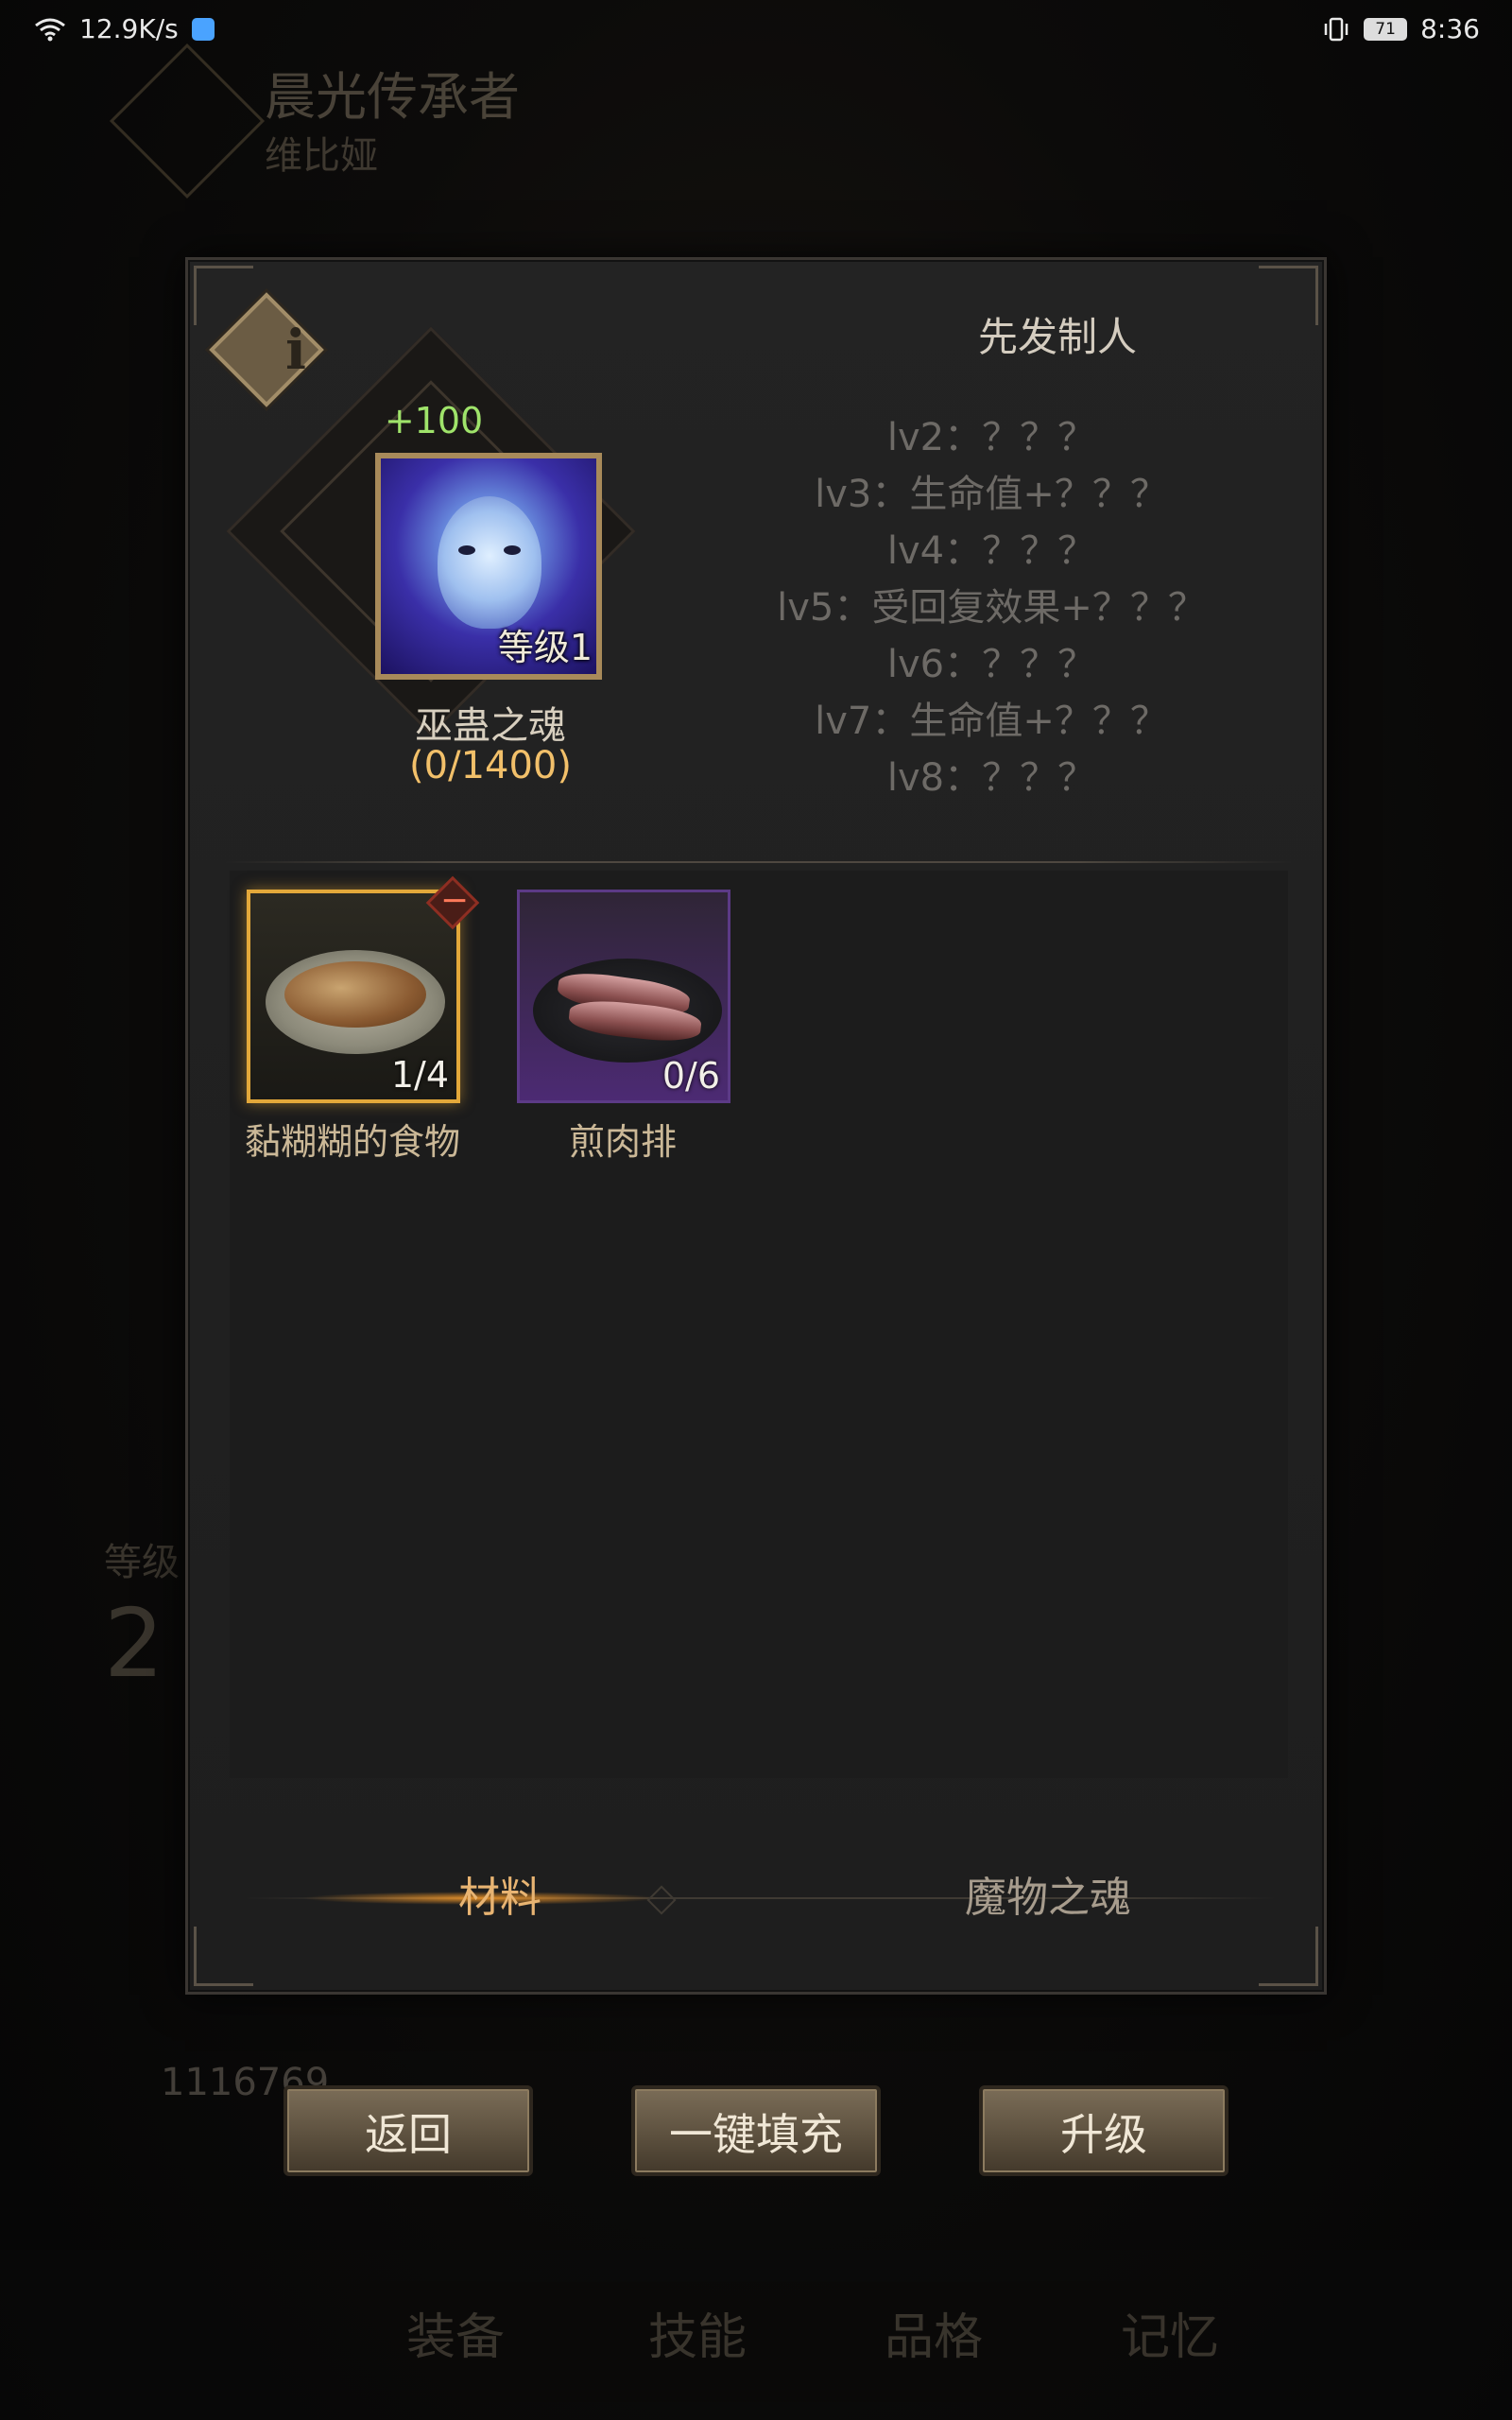 The image size is (1512, 2420). What do you see at coordinates (1057, 337) in the screenshot?
I see `trait-title: 先发制人` at bounding box center [1057, 337].